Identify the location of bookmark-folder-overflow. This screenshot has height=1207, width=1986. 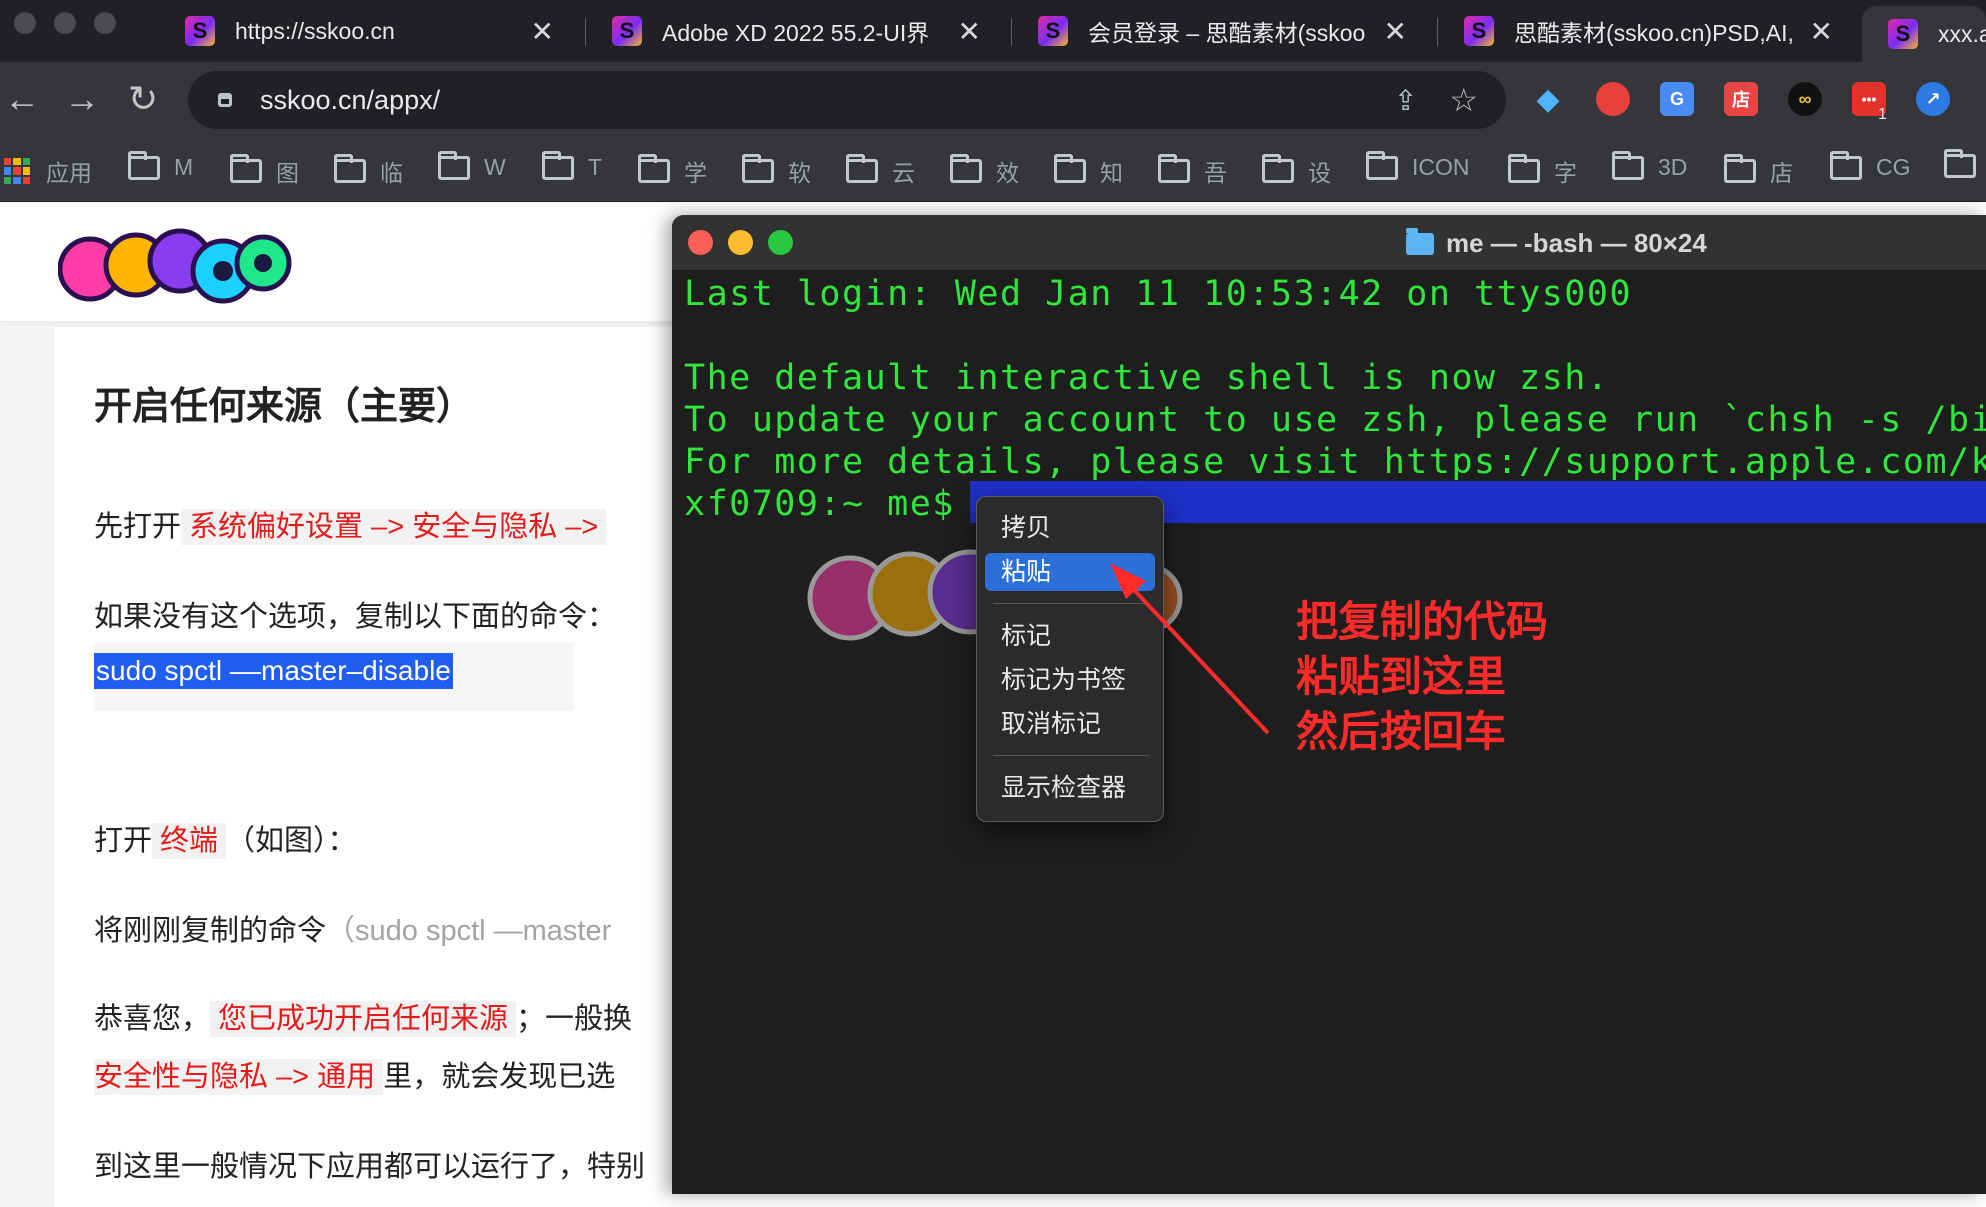
(1965, 163).